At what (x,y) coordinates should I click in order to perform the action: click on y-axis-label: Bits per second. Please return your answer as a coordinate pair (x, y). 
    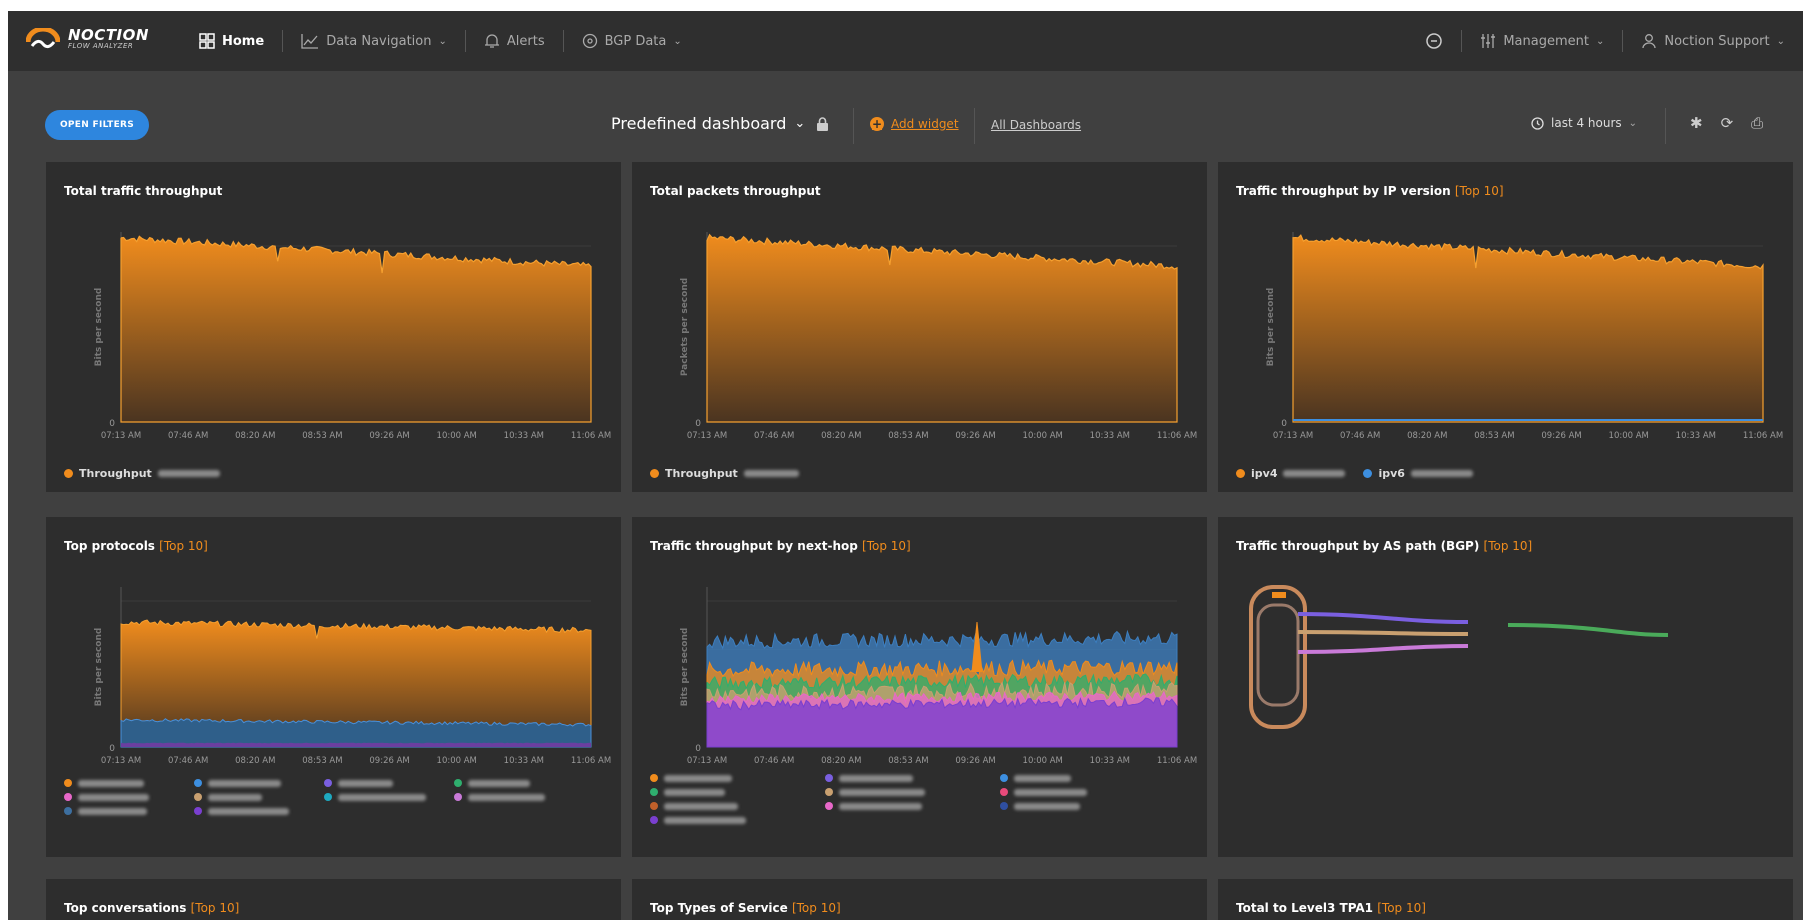
    Looking at the image, I should click on (685, 667).